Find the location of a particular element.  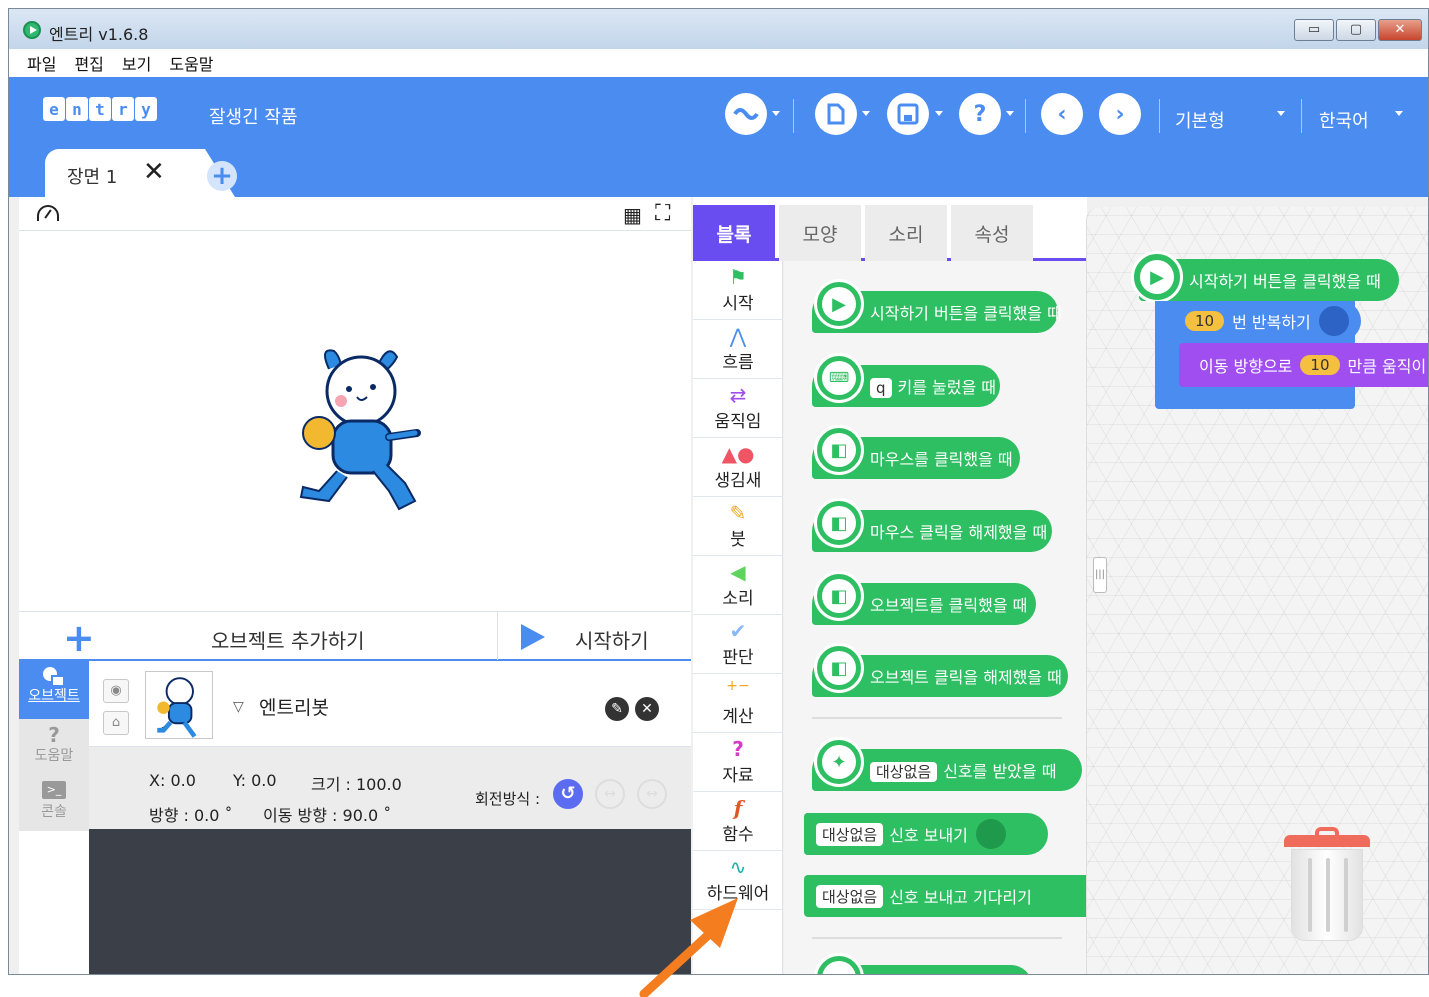

plus-icon: + is located at coordinates (79, 638).